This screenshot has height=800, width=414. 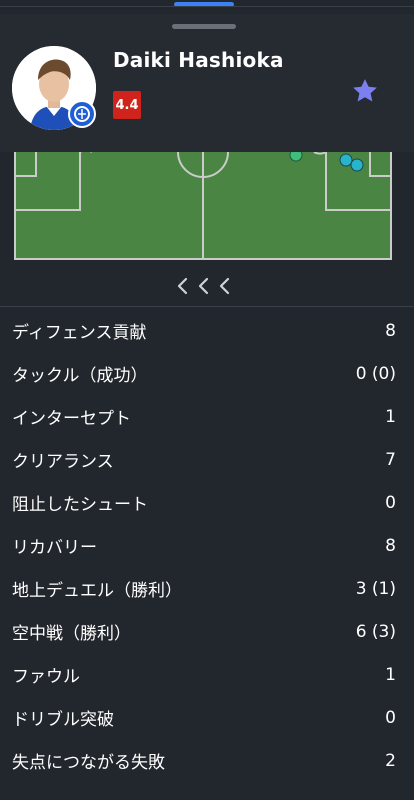 What do you see at coordinates (207, 6) in the screenshot?
I see `top-divider` at bounding box center [207, 6].